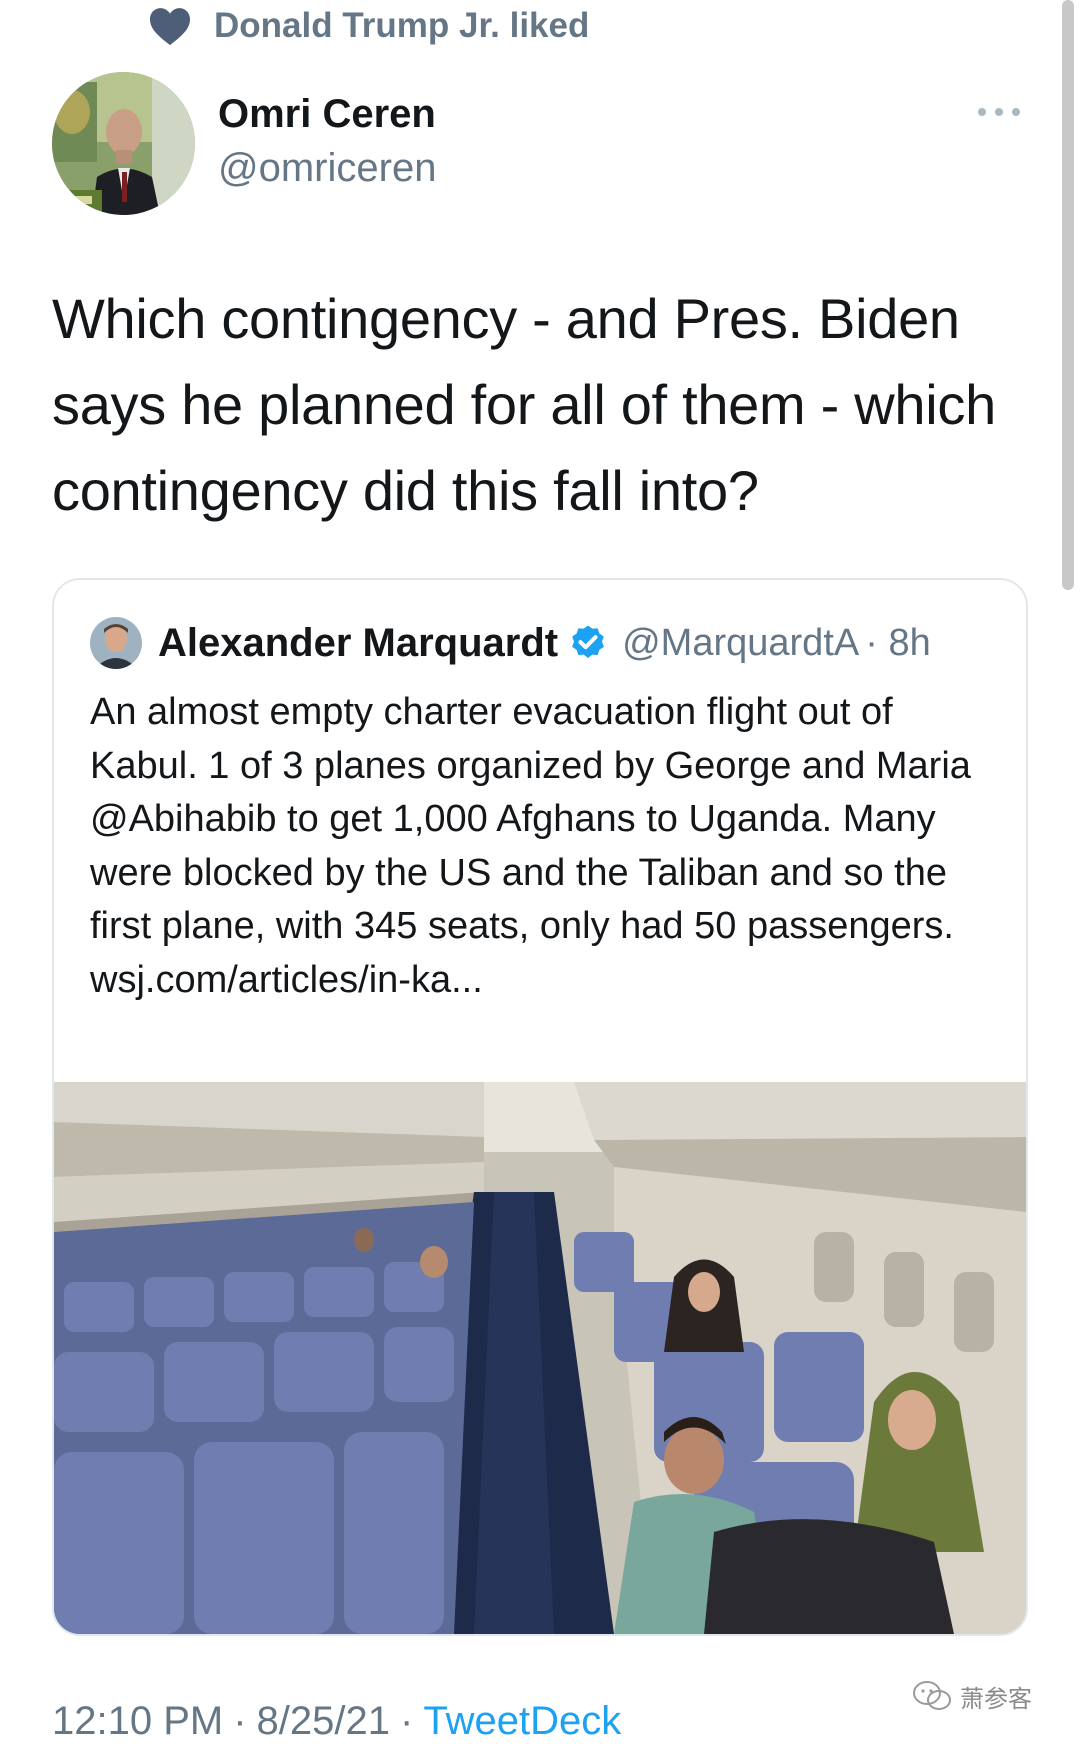 This screenshot has width=1080, height=1756. Describe the element at coordinates (932, 1695) in the screenshot. I see `wechat-icon` at that location.